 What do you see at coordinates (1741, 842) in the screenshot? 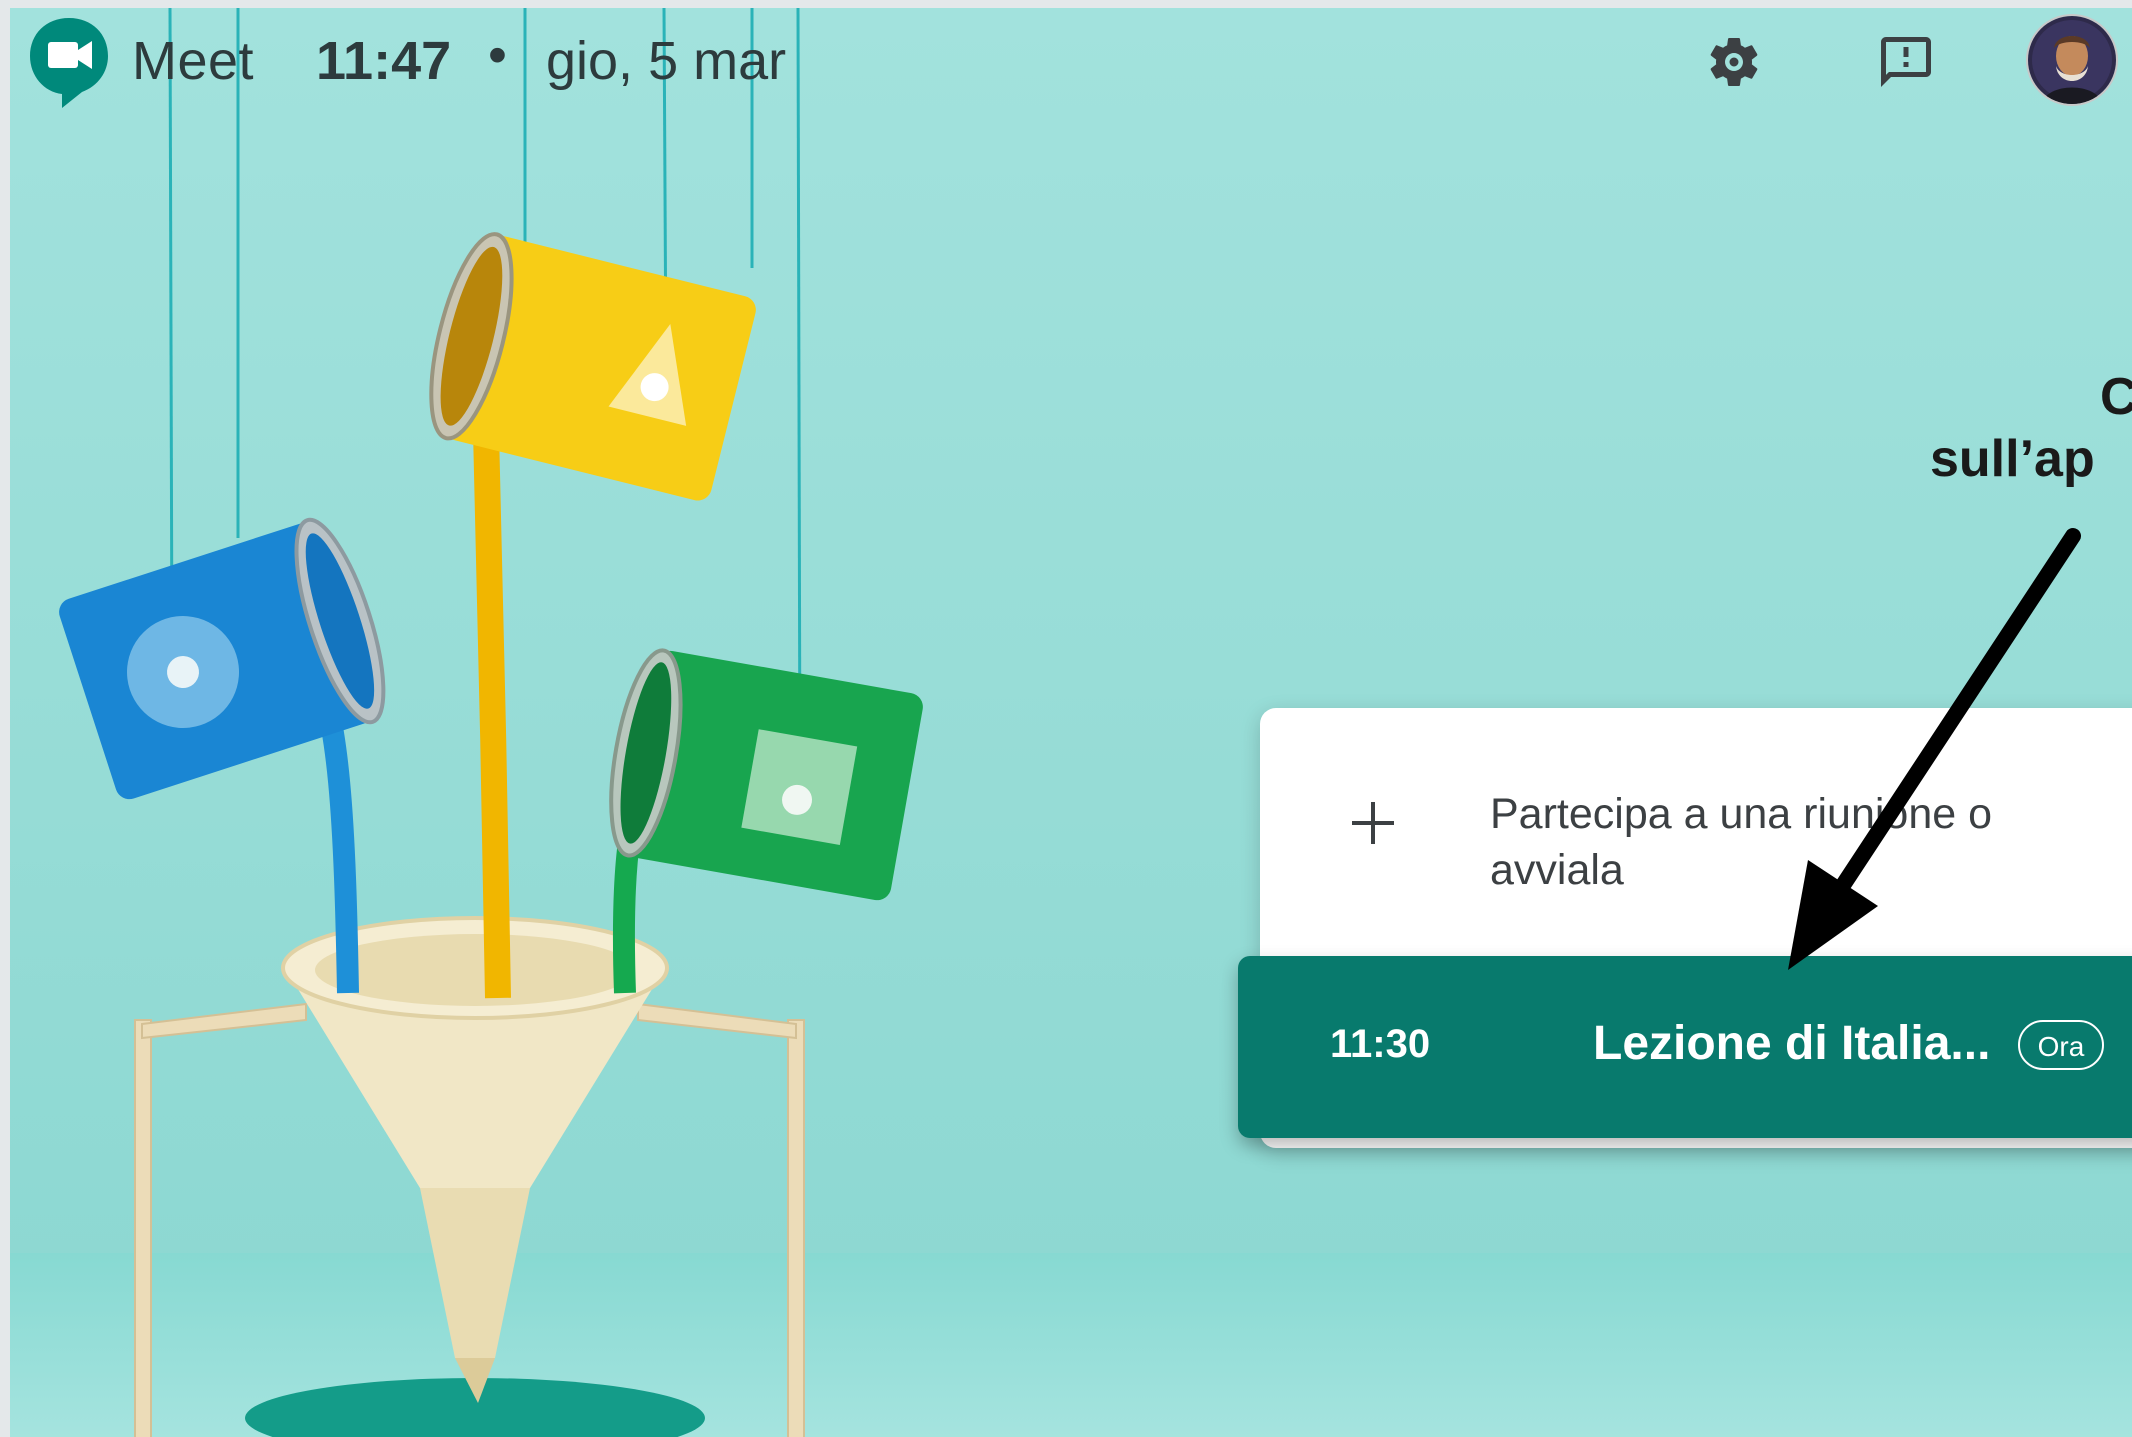
I see `join-or-start-label: Partecipa a una riunione o avviala` at bounding box center [1741, 842].